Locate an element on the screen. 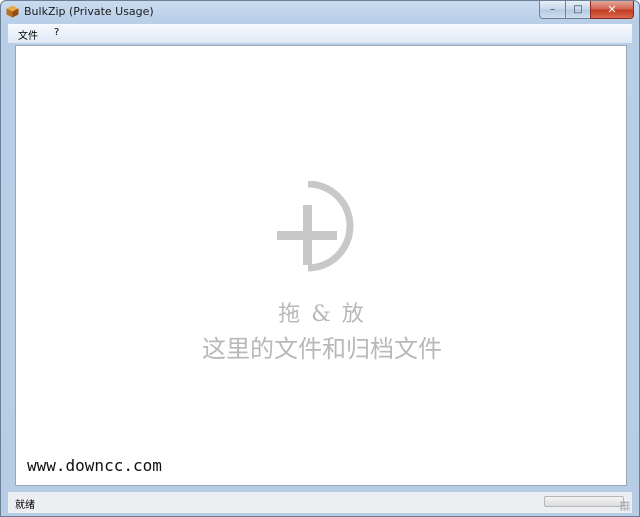 The height and width of the screenshot is (517, 640). minimize-button: – is located at coordinates (552, 10).